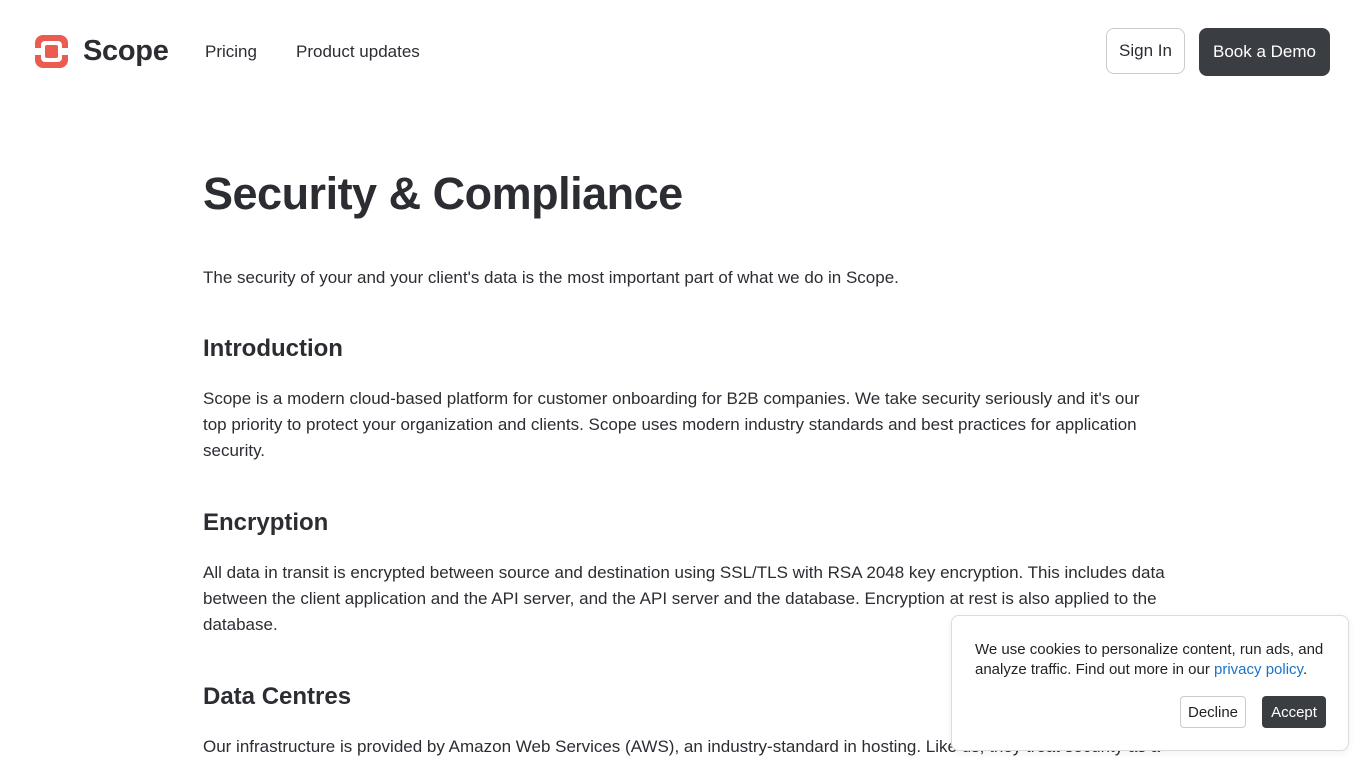 The height and width of the screenshot is (768, 1366). Describe the element at coordinates (358, 52) in the screenshot. I see `nav-product-updates-link: Product updates` at that location.